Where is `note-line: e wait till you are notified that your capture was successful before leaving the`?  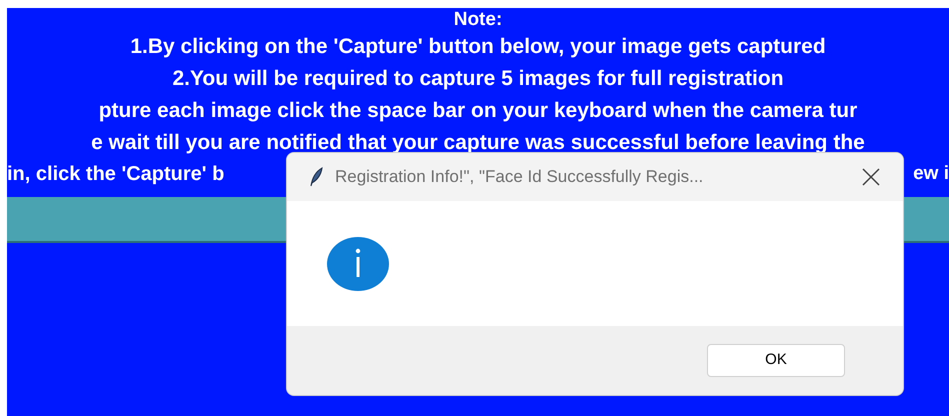 note-line: e wait till you are notified that your capture was successful before leaving the is located at coordinates (478, 143).